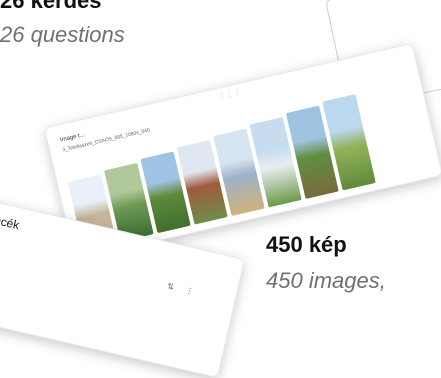 This screenshot has width=441, height=378. Describe the element at coordinates (62, 34) in the screenshot. I see `question-count-subtitle: 26 questions` at that location.